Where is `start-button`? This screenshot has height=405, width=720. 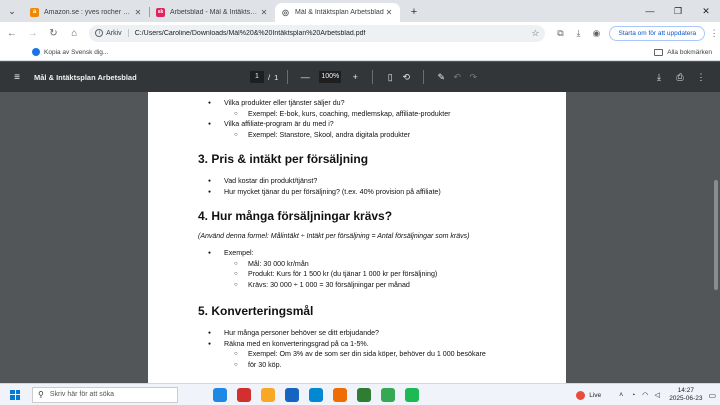 start-button is located at coordinates (15, 394).